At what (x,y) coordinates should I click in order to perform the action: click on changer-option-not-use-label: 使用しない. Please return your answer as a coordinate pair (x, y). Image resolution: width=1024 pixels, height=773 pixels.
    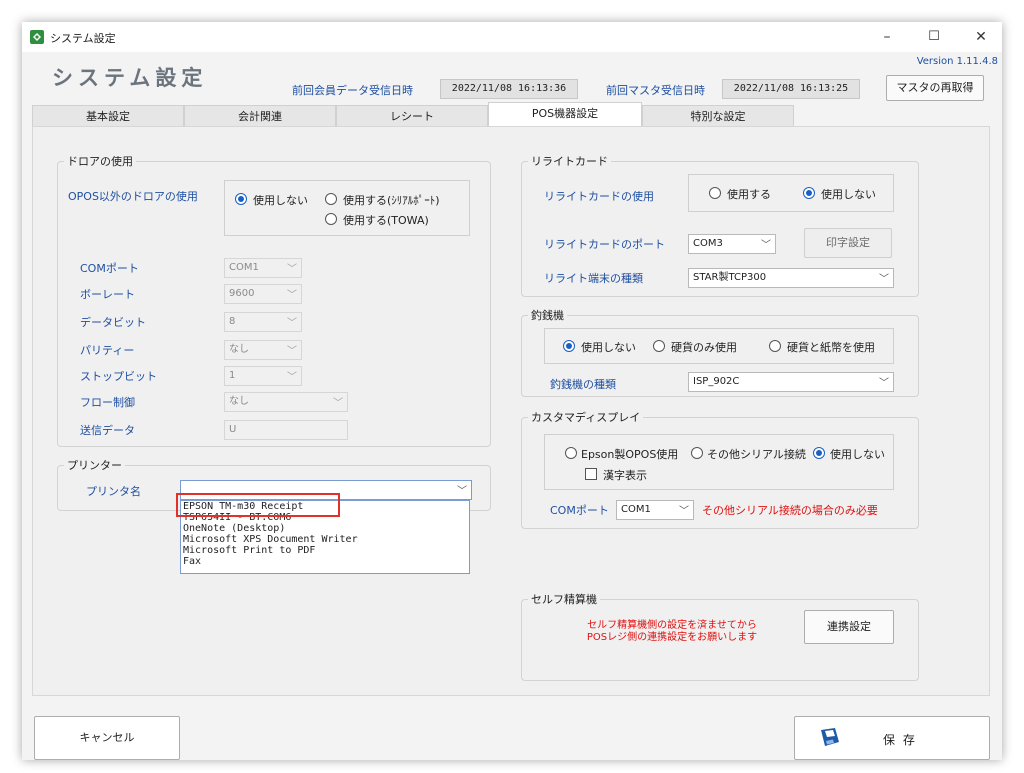
    Looking at the image, I should click on (608, 347).